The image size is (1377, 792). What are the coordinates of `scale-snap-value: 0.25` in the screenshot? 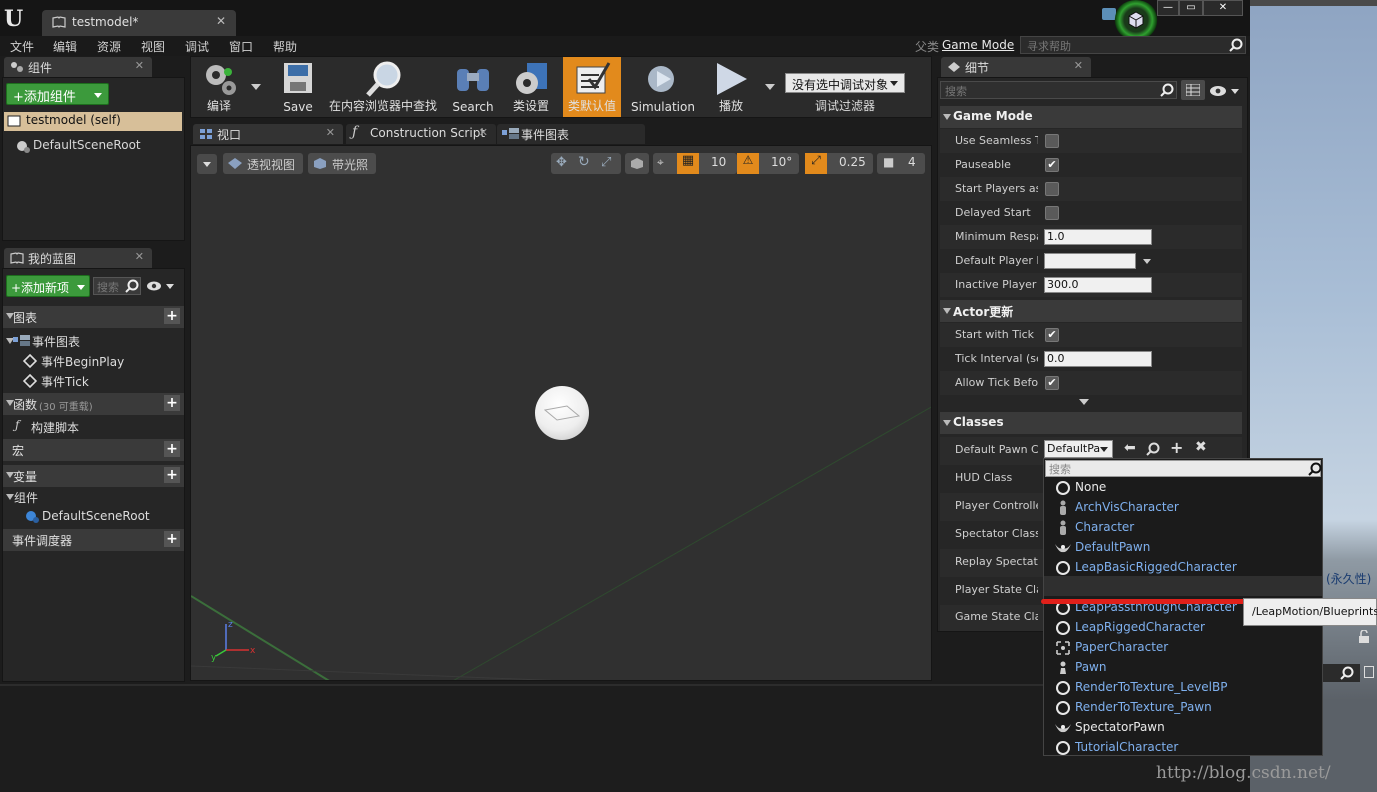 It's located at (852, 162).